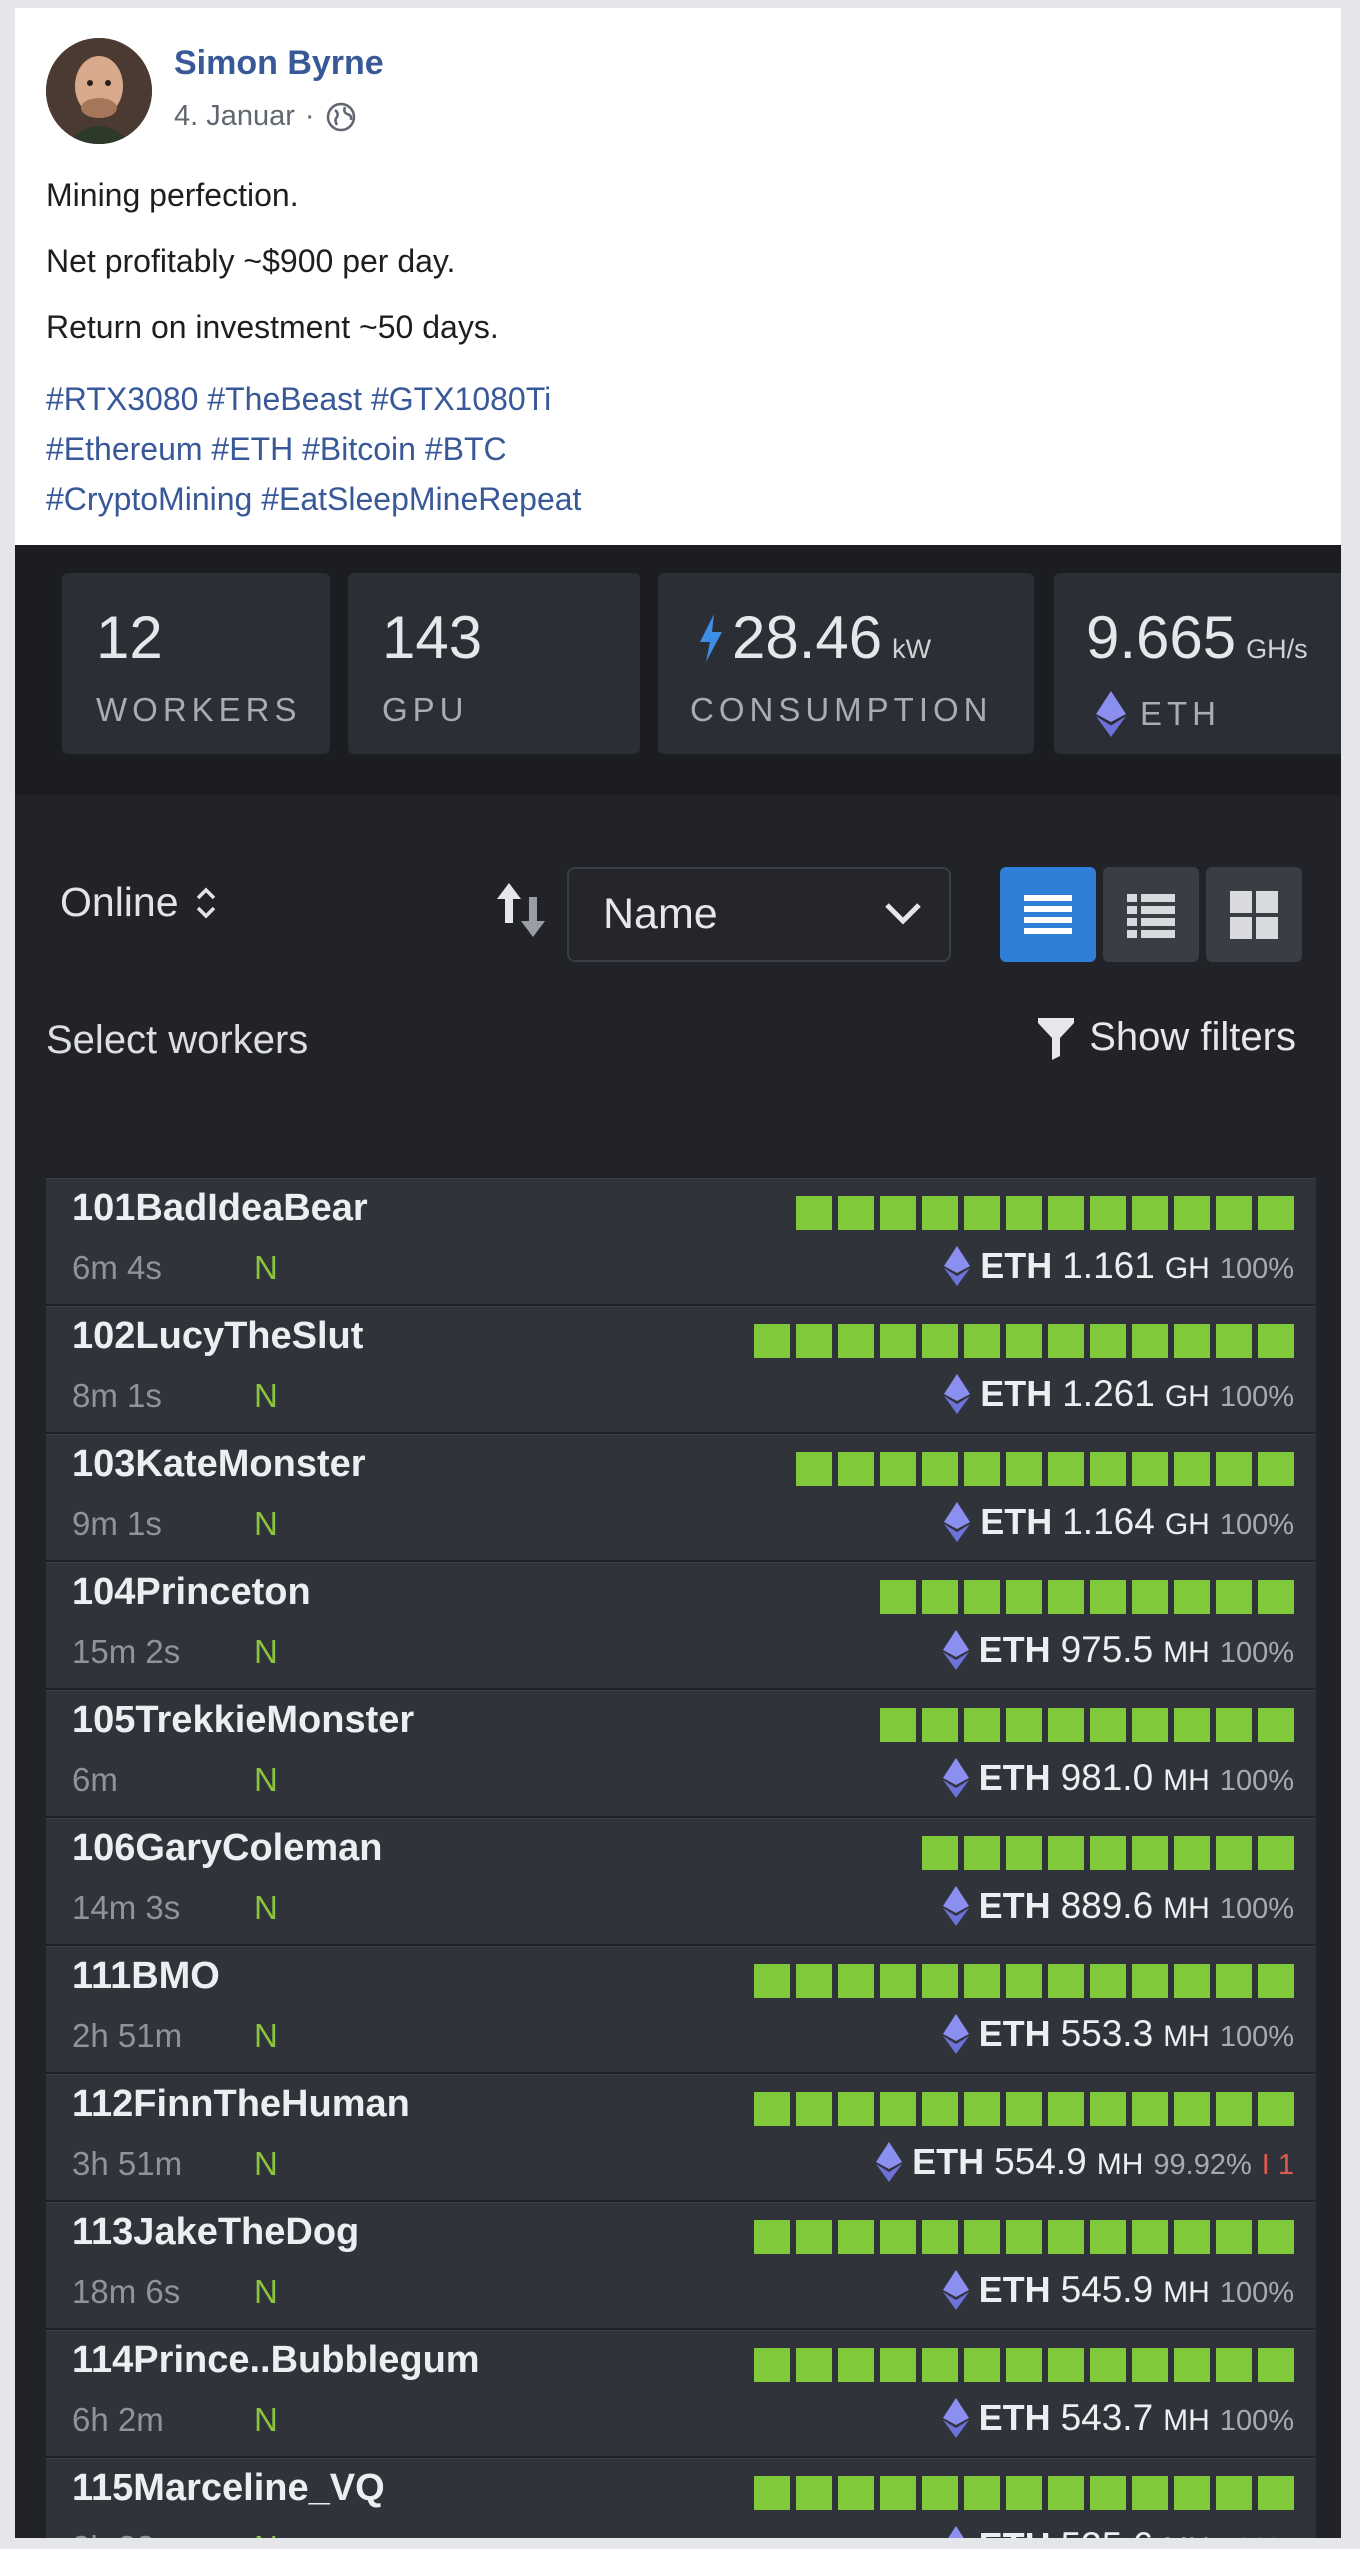 Image resolution: width=1360 pixels, height=2549 pixels. What do you see at coordinates (1254, 914) in the screenshot?
I see `view-grid-button` at bounding box center [1254, 914].